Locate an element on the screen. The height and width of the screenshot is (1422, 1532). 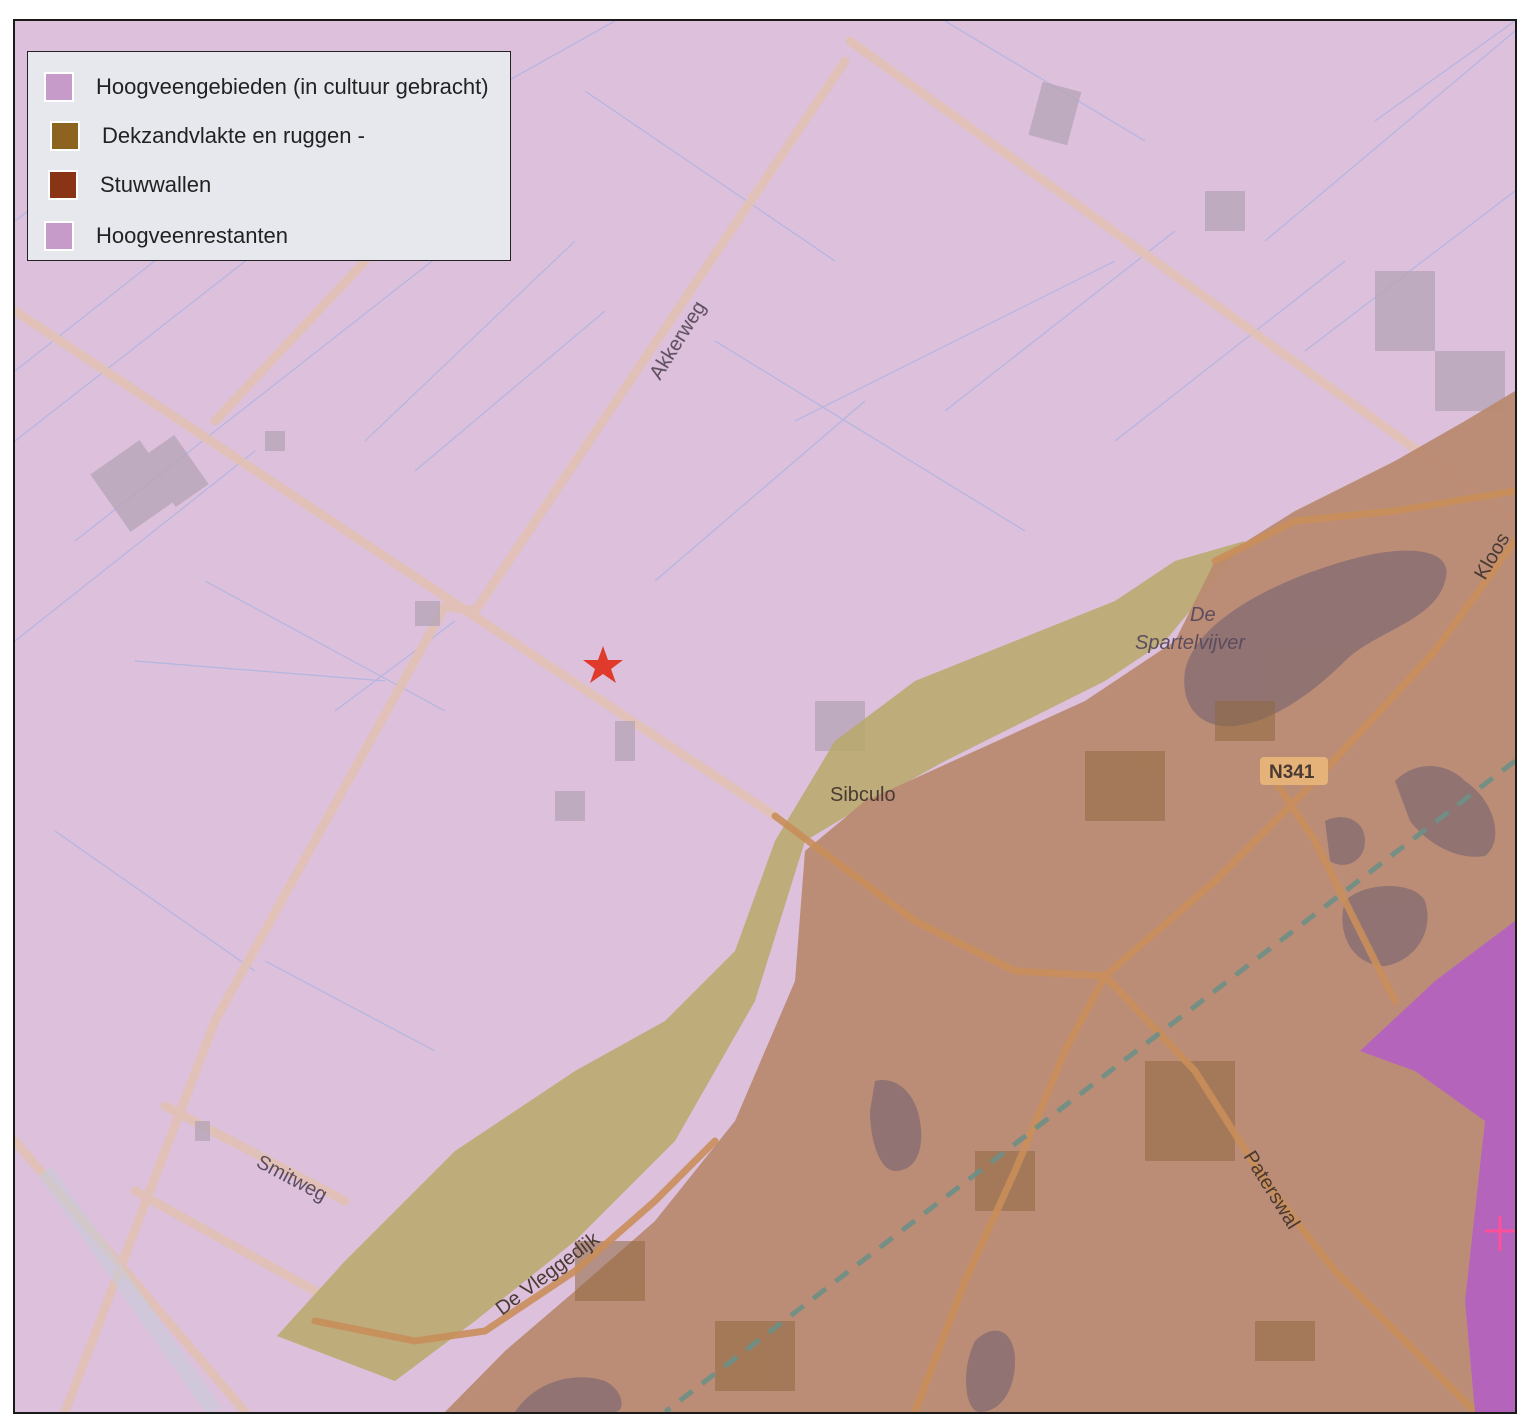
label-n341: N341 is located at coordinates (1292, 772).